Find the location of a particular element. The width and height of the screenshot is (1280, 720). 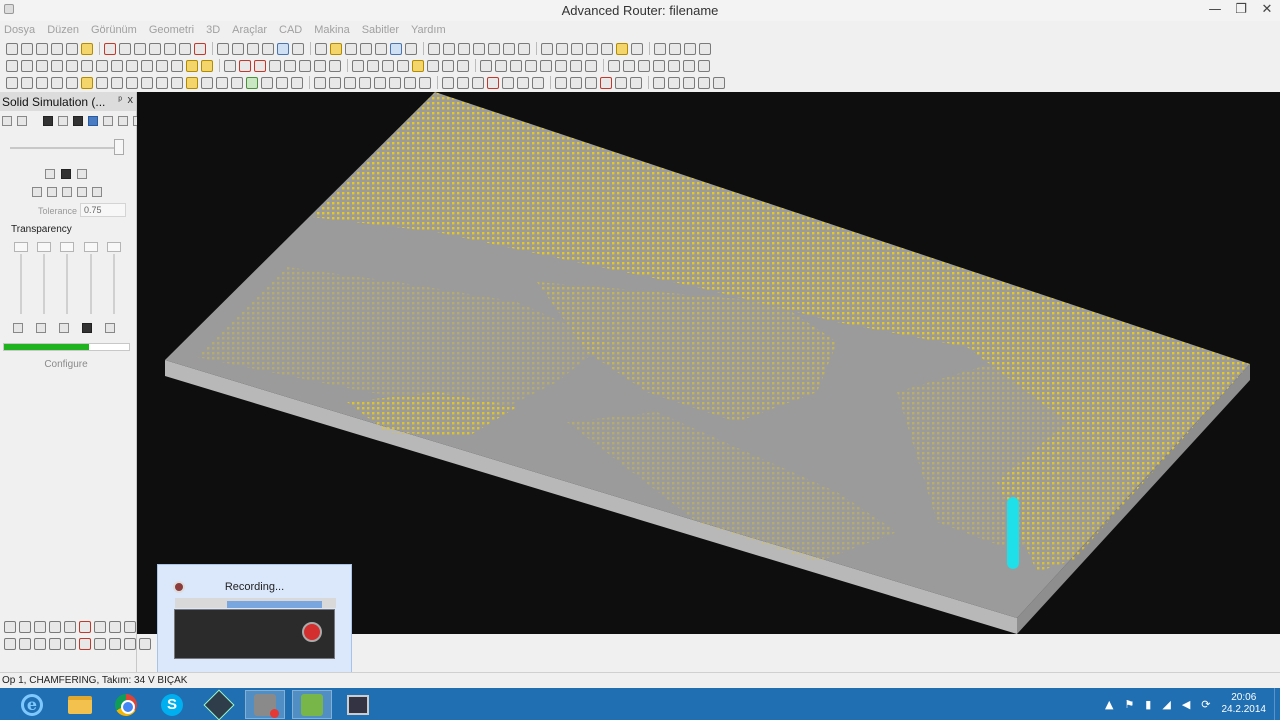

next-icon is located at coordinates (82, 174).